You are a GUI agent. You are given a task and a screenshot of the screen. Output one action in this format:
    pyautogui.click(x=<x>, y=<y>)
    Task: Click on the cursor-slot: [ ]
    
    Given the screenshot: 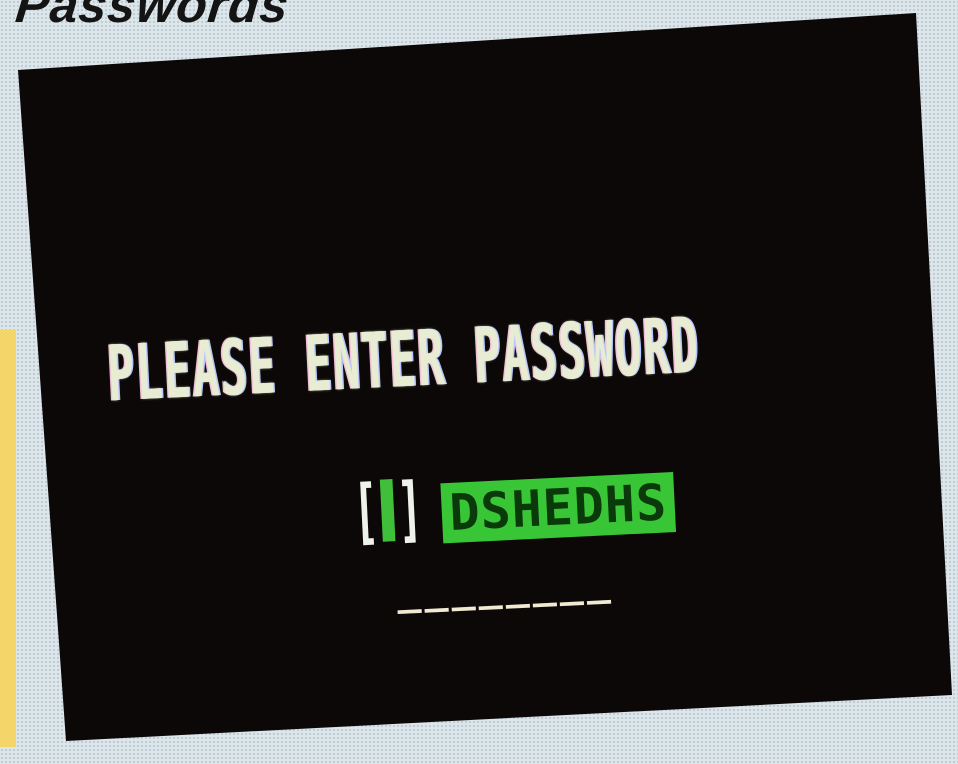 What is the action you would take?
    pyautogui.click(x=388, y=510)
    